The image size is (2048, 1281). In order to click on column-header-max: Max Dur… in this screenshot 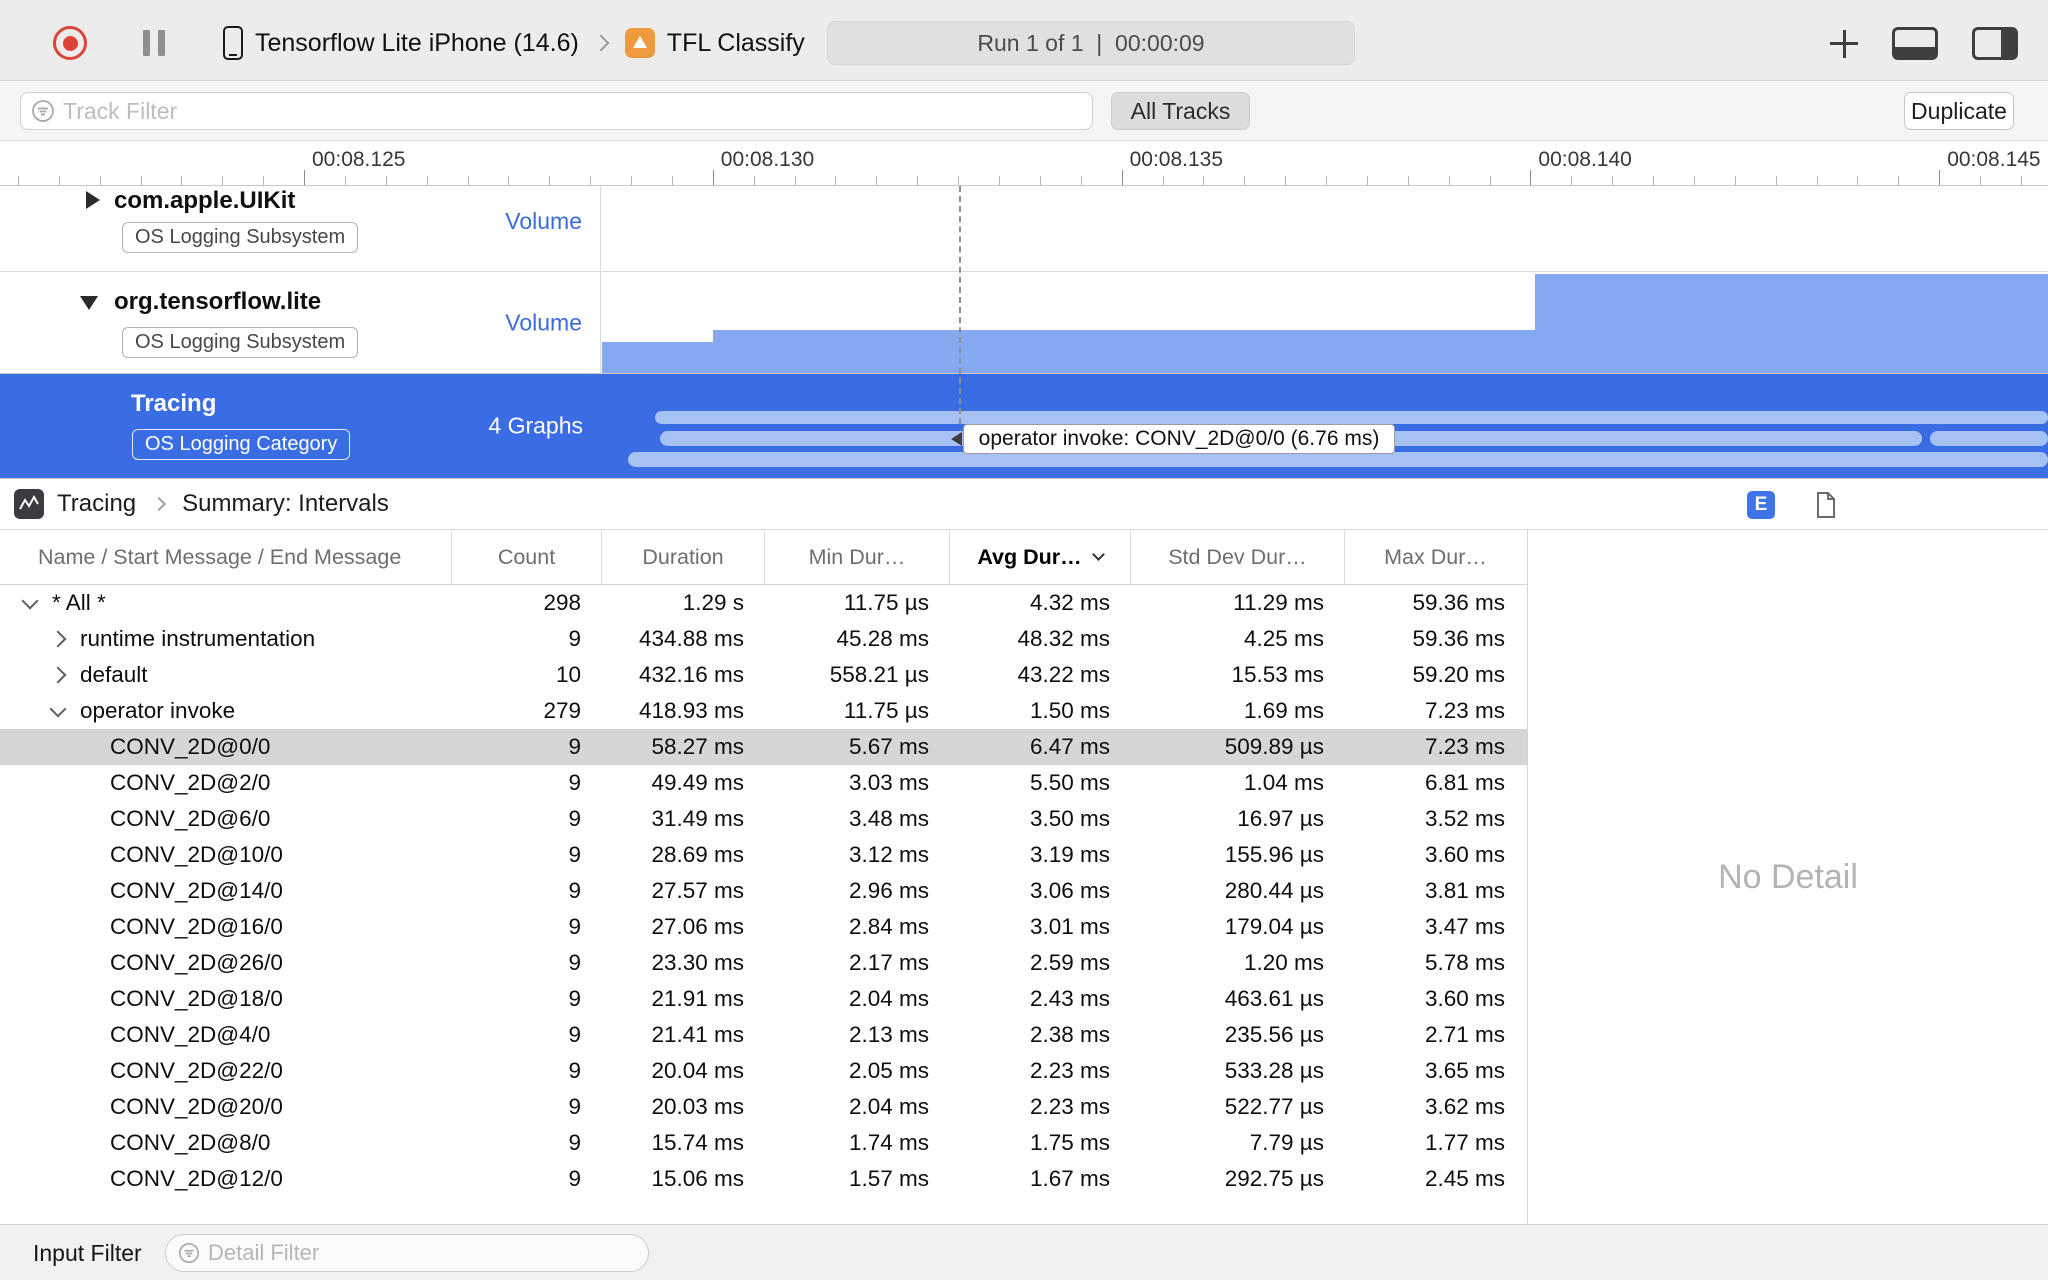, I will do `click(1435, 557)`.